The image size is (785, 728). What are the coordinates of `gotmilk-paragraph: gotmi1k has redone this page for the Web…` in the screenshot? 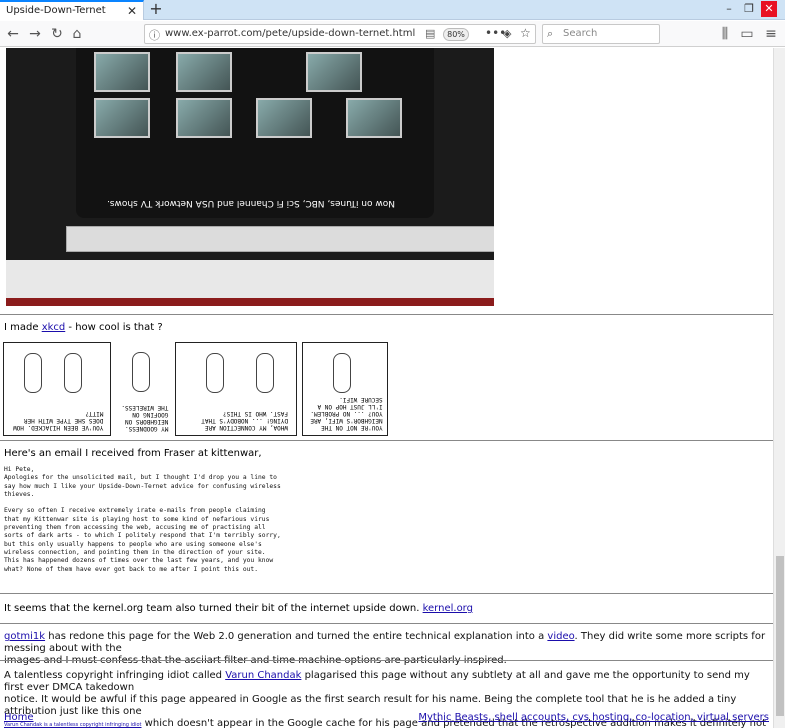 It's located at (386, 649).